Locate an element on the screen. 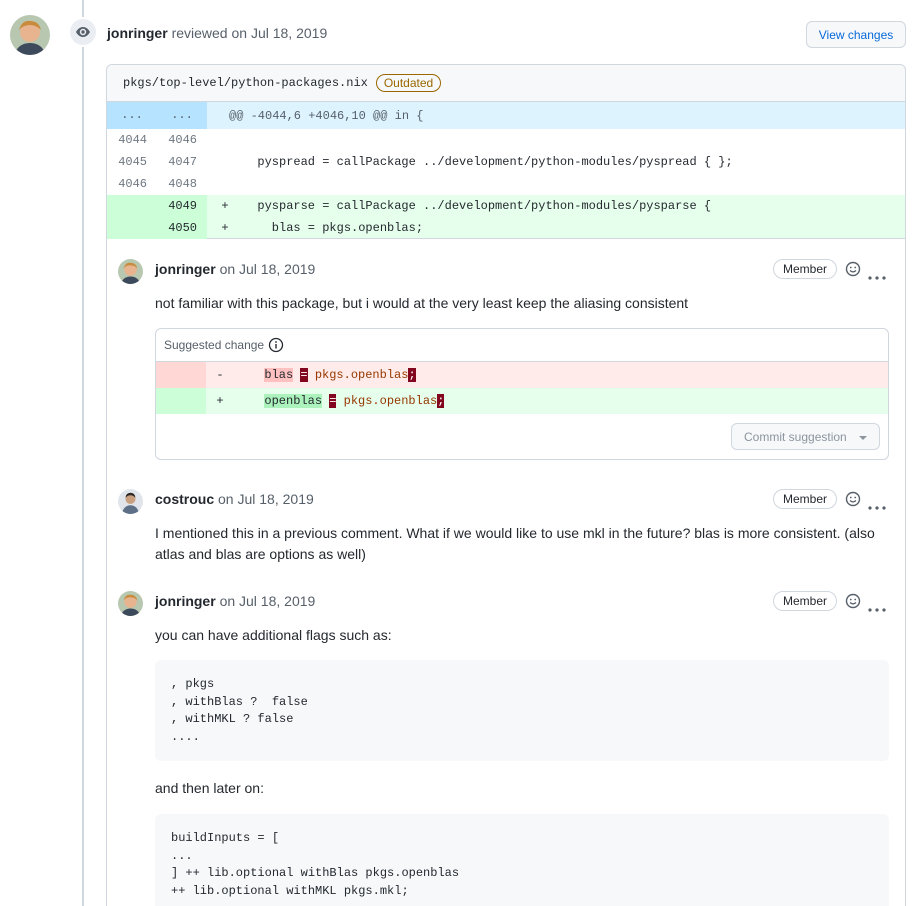  old-line-number: 4045 is located at coordinates (132, 162).